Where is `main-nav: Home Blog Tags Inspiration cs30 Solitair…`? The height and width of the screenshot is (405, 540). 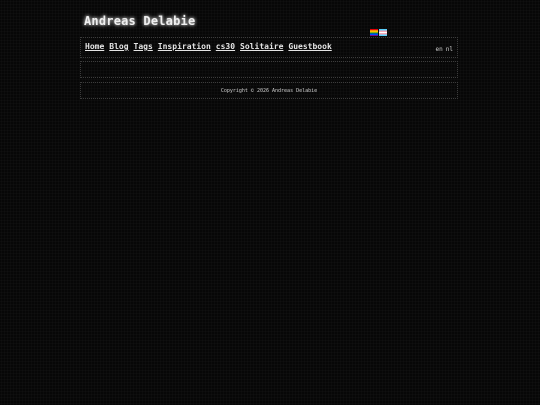 main-nav: Home Blog Tags Inspiration cs30 Solitair… is located at coordinates (208, 46).